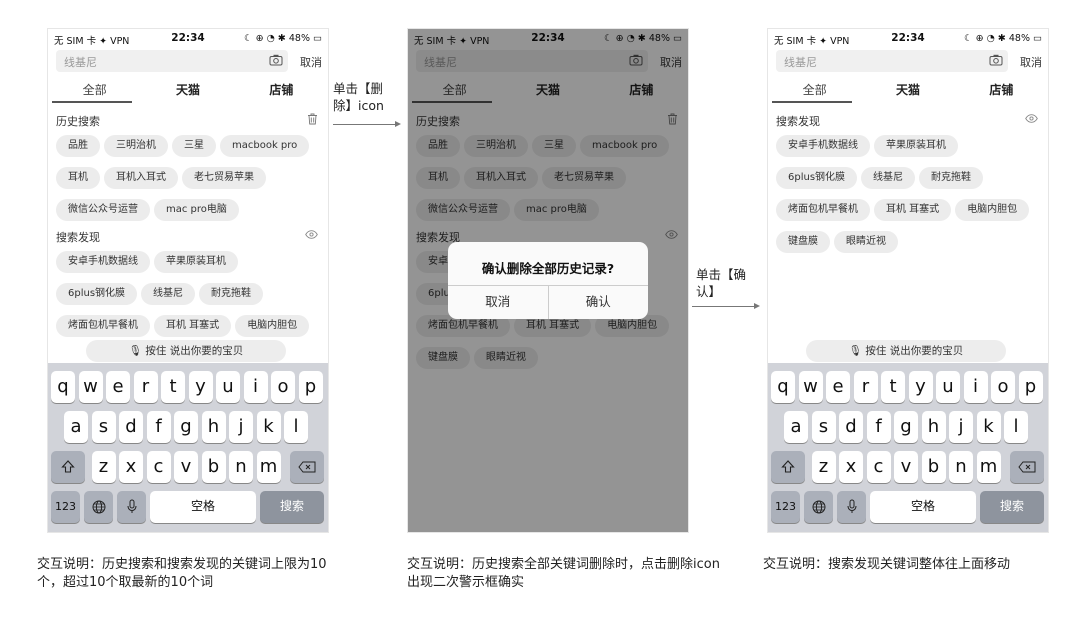  What do you see at coordinates (141, 178) in the screenshot?
I see `history-chip: 耳机入耳式` at bounding box center [141, 178].